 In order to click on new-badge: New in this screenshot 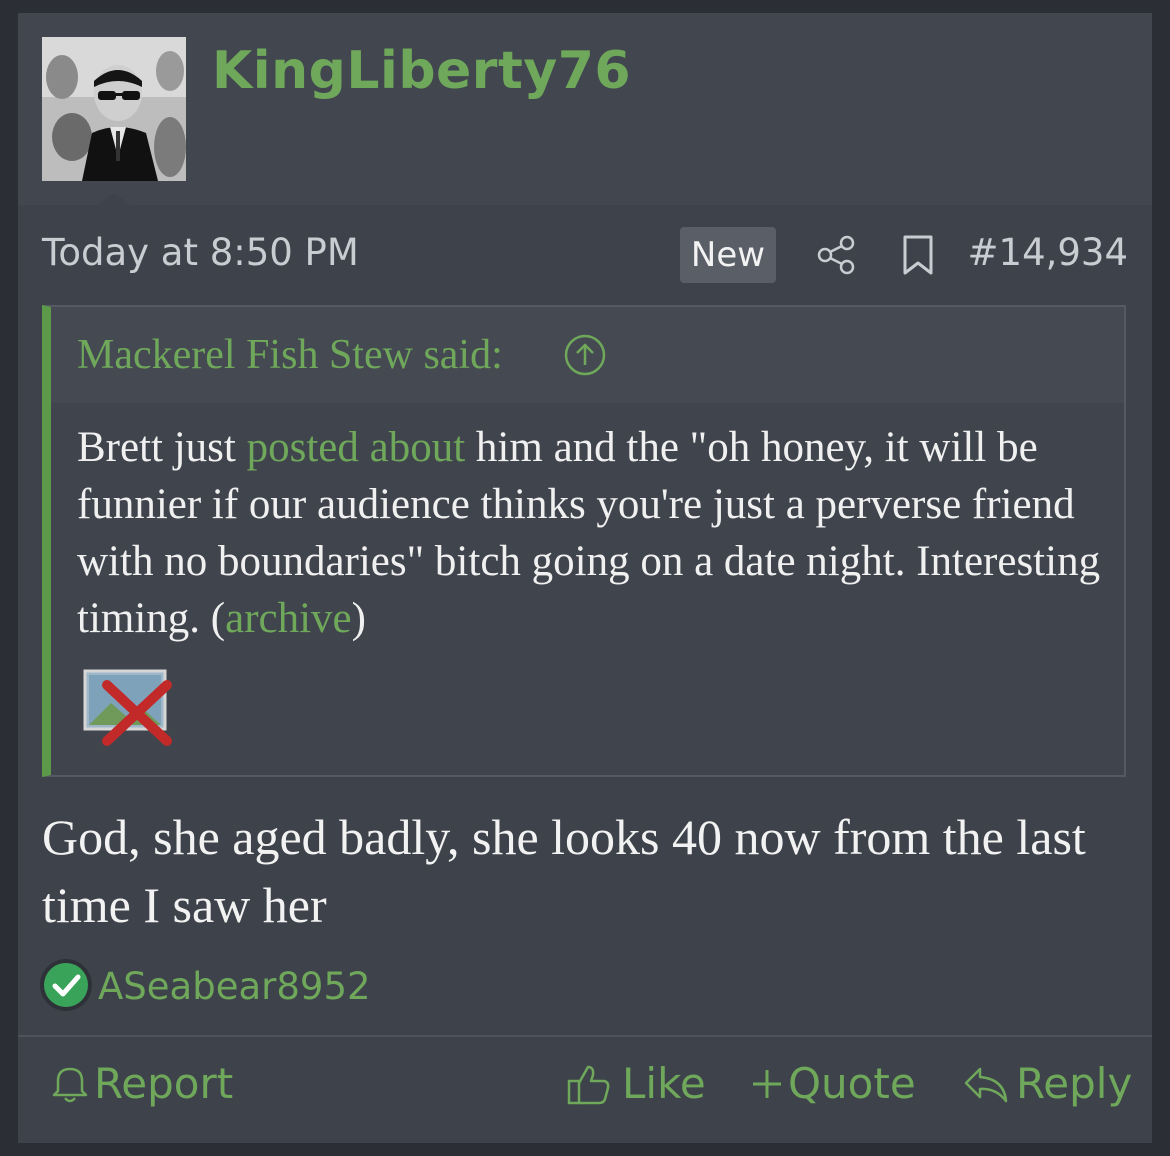, I will do `click(728, 255)`.